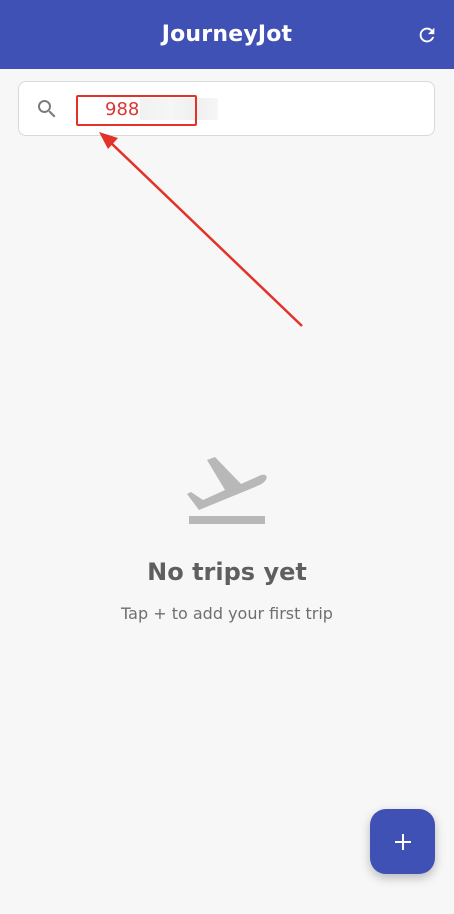 Image resolution: width=454 pixels, height=914 pixels. What do you see at coordinates (227, 490) in the screenshot?
I see `flight-takeoff-icon` at bounding box center [227, 490].